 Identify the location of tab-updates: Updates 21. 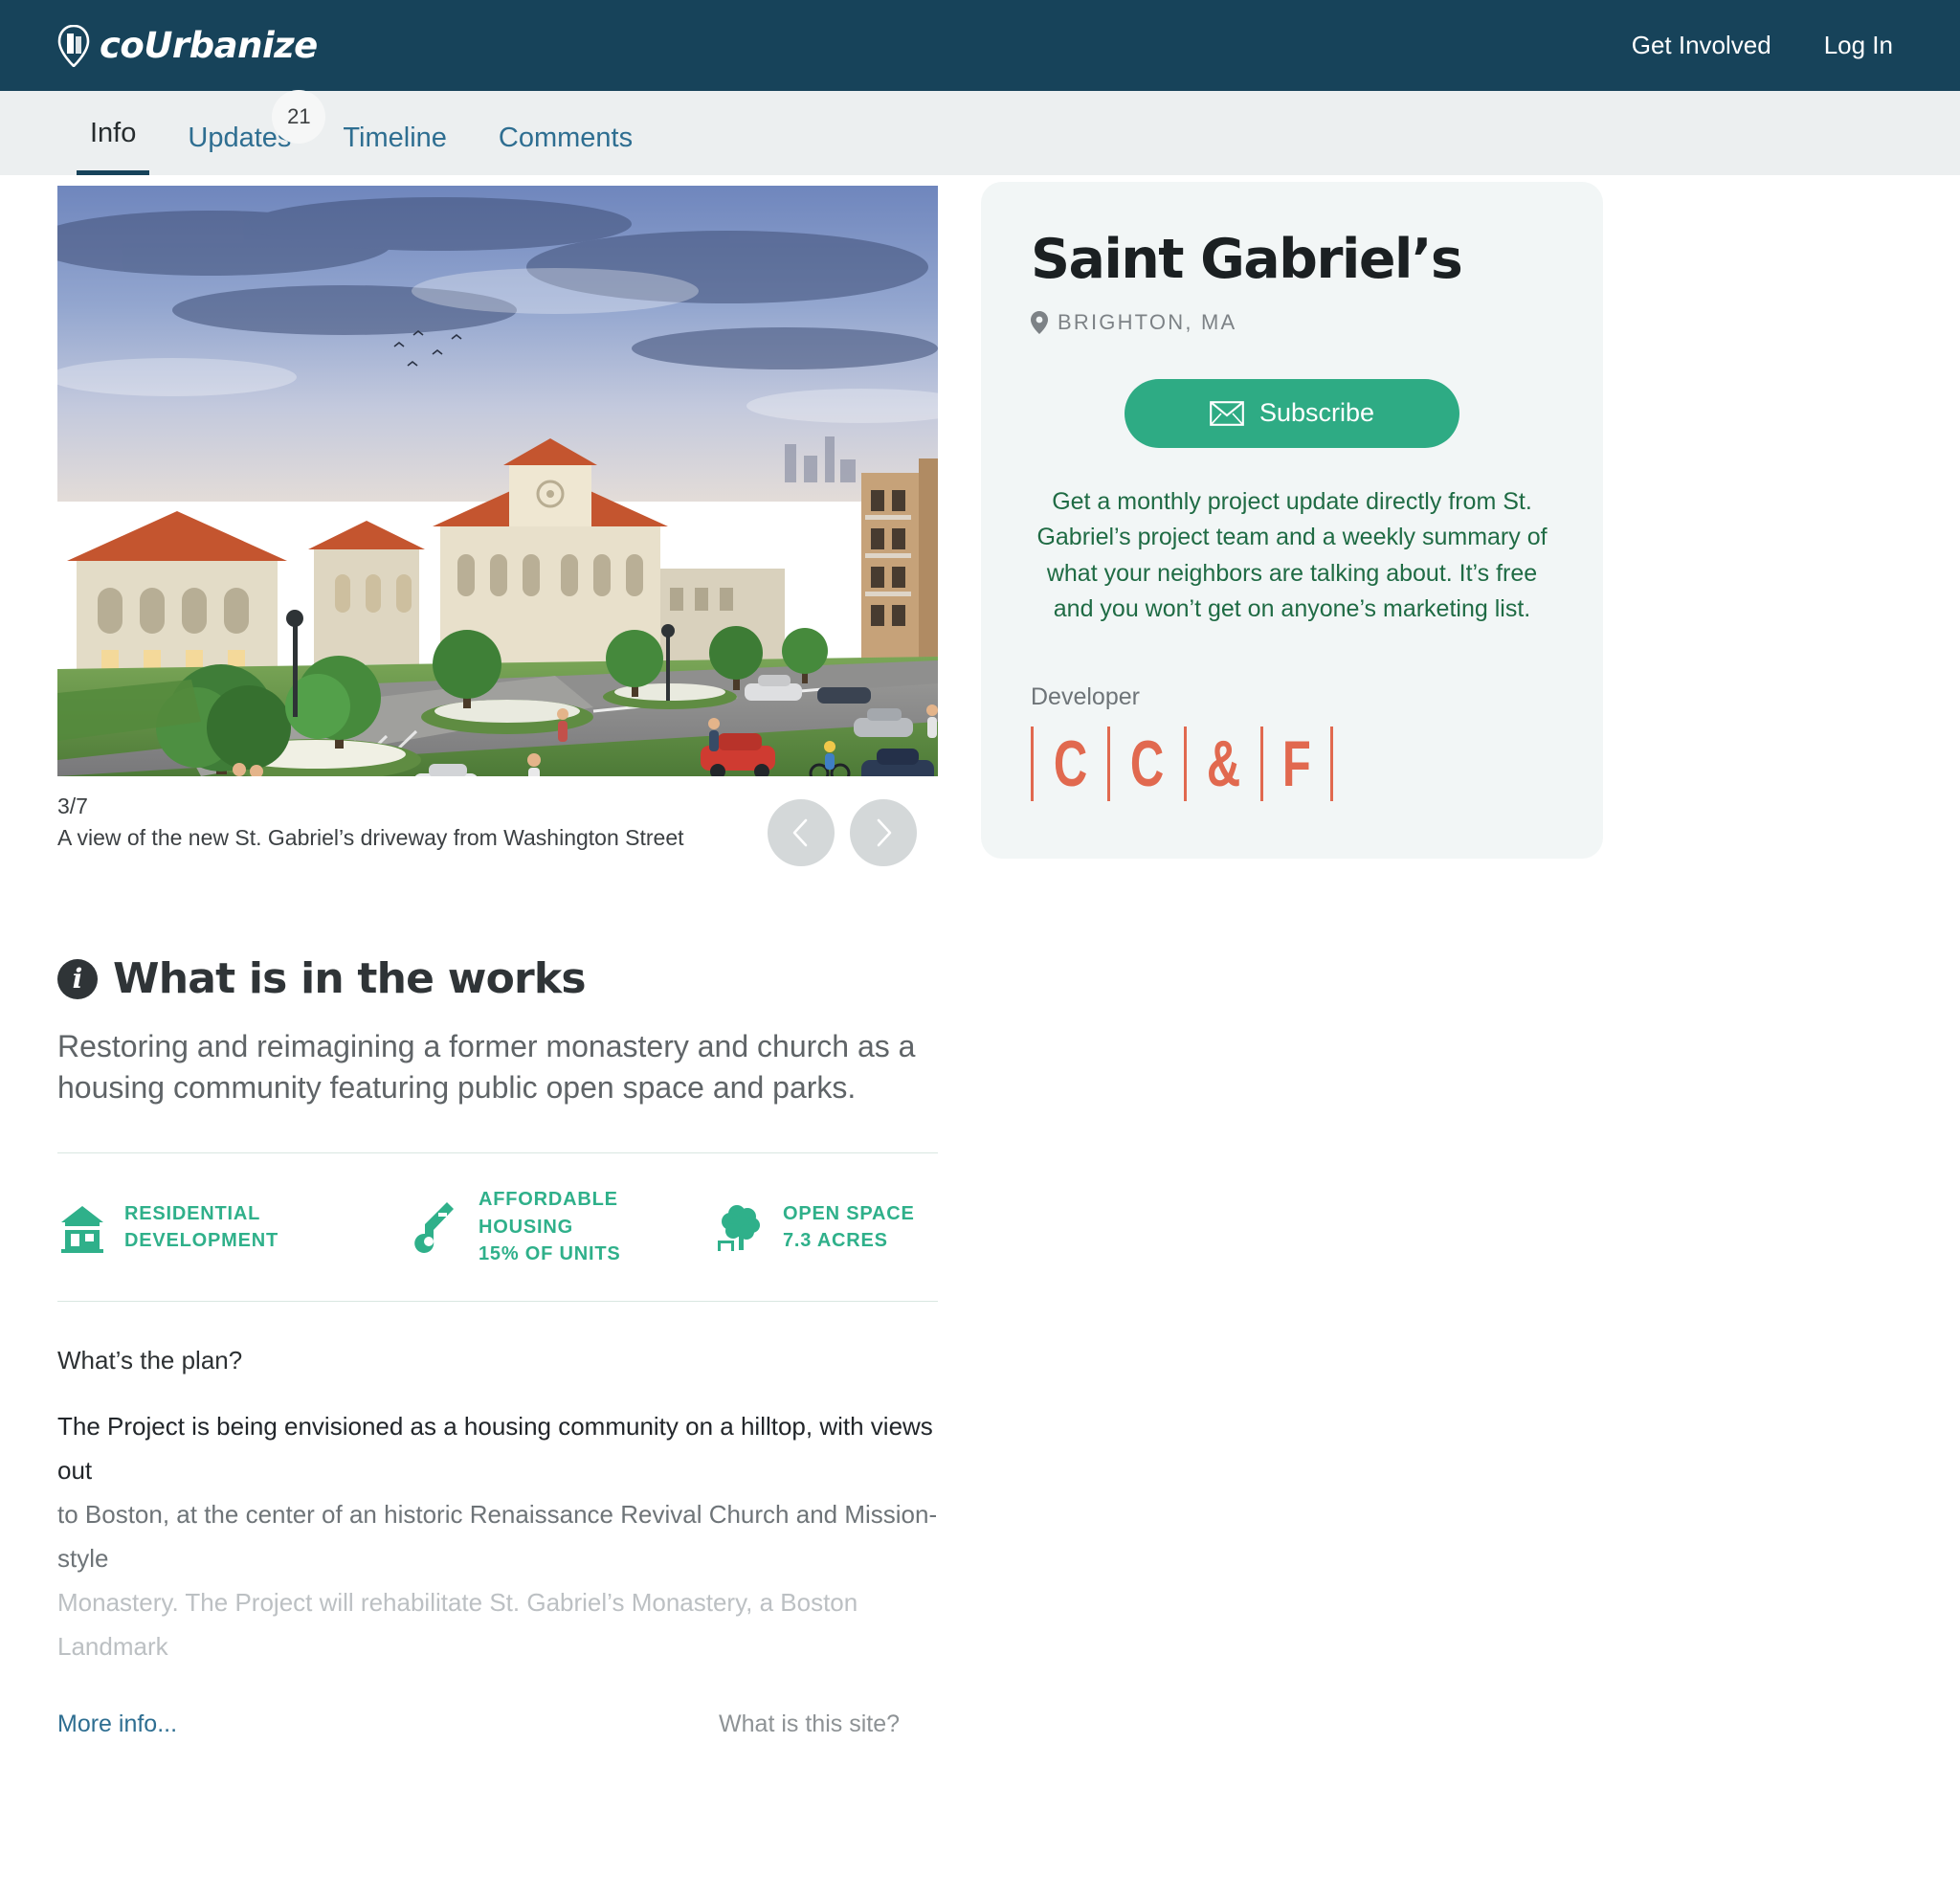
(250, 132).